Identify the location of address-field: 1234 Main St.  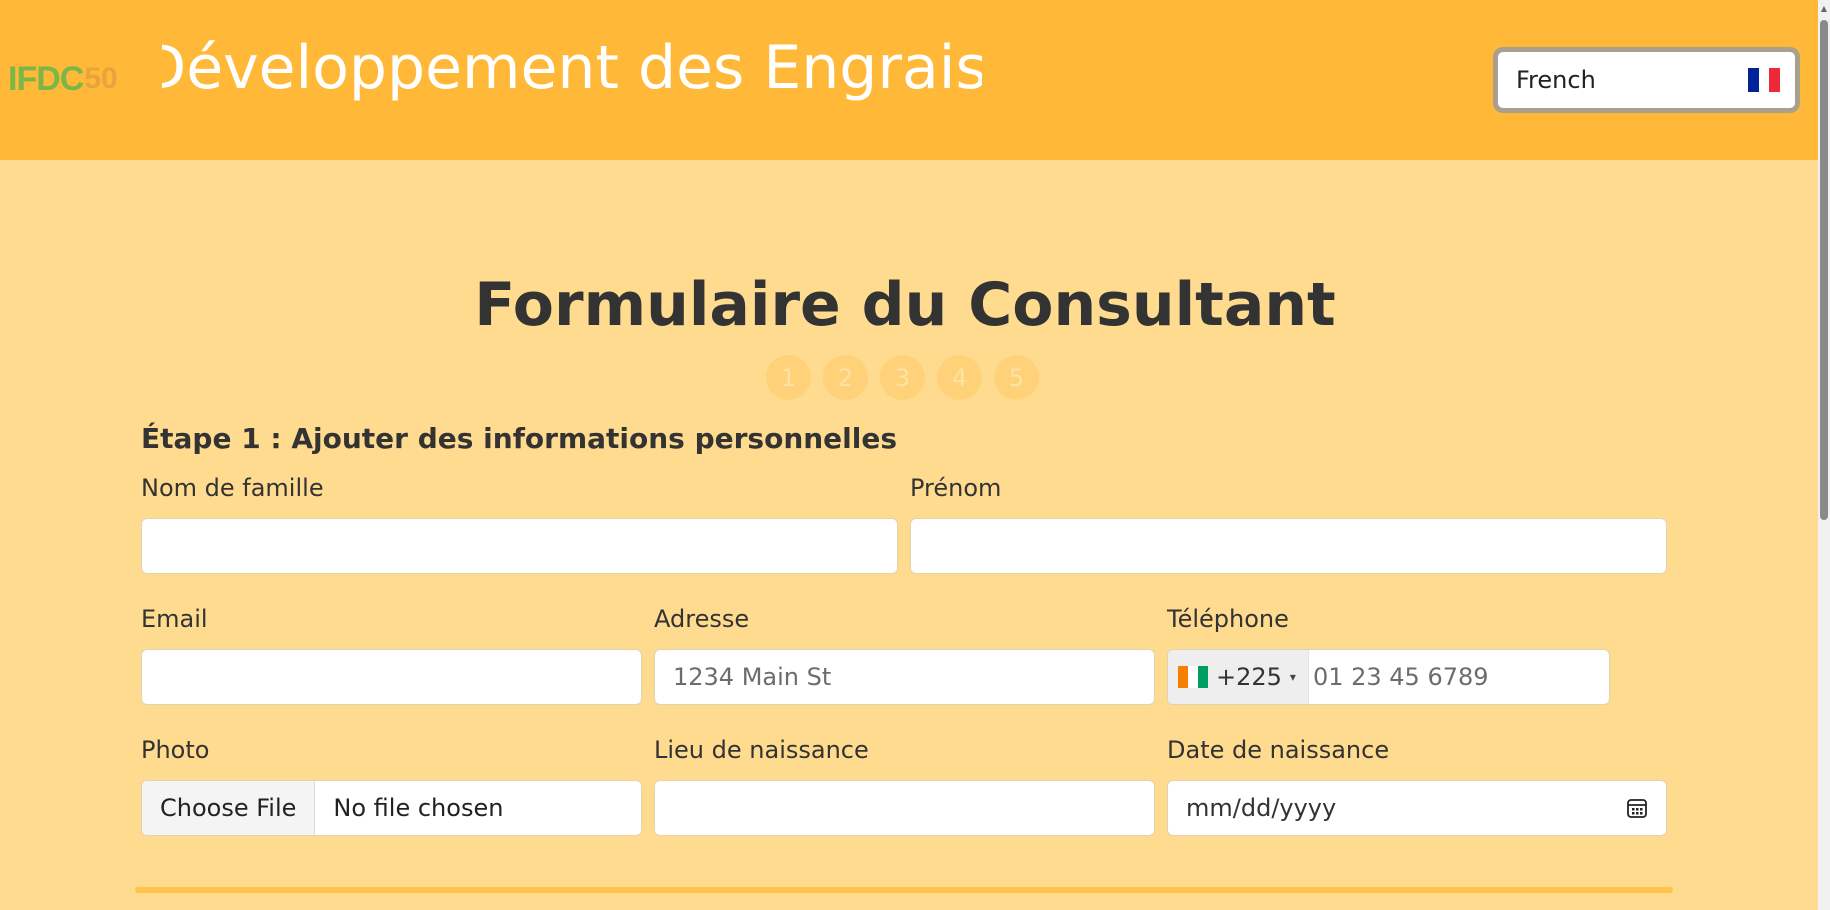
(904, 677).